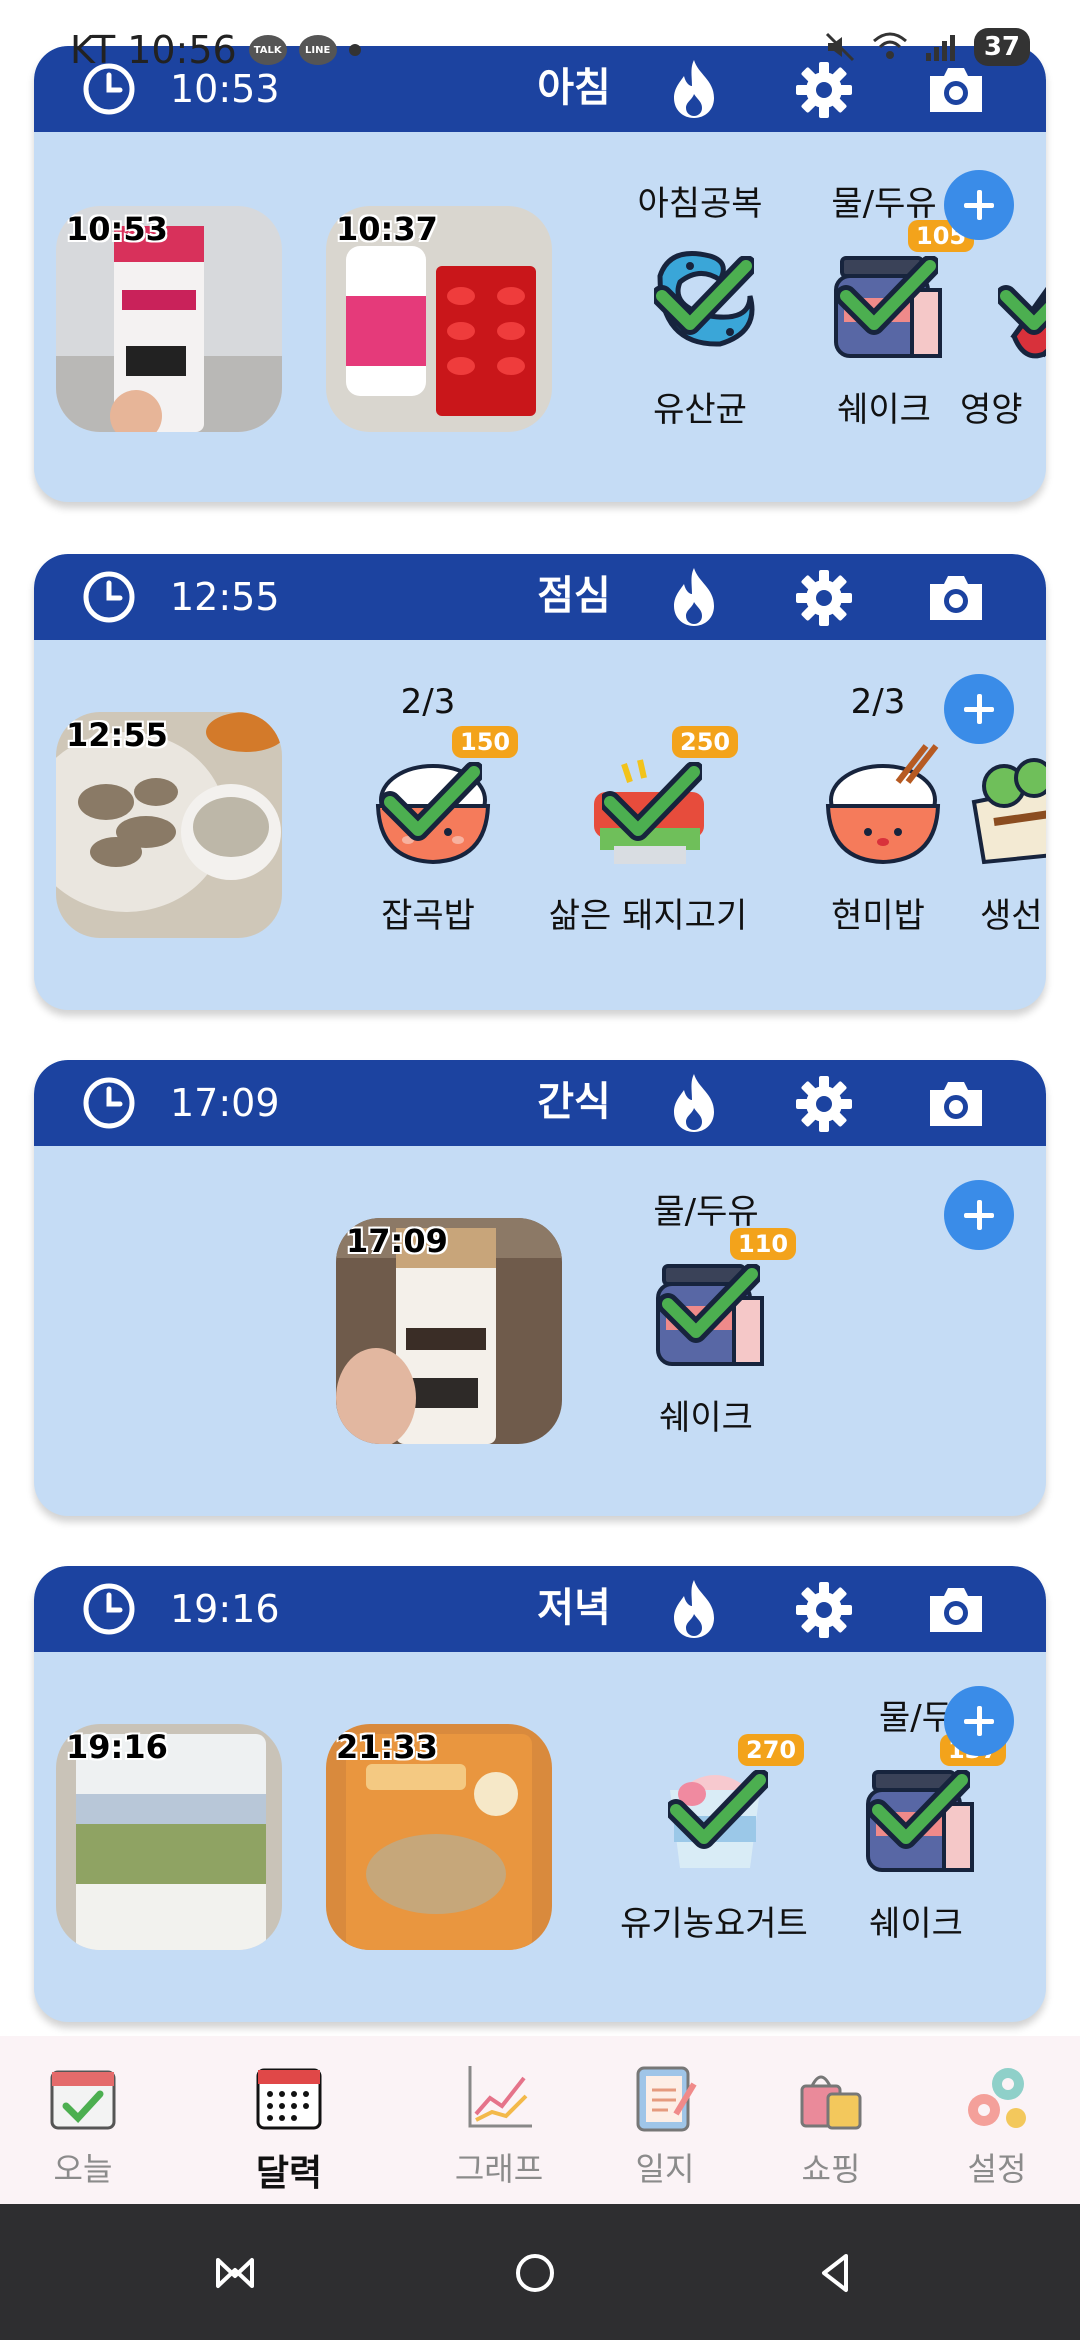 This screenshot has width=1080, height=2340. What do you see at coordinates (117, 735) in the screenshot?
I see `photo-time: 12:55` at bounding box center [117, 735].